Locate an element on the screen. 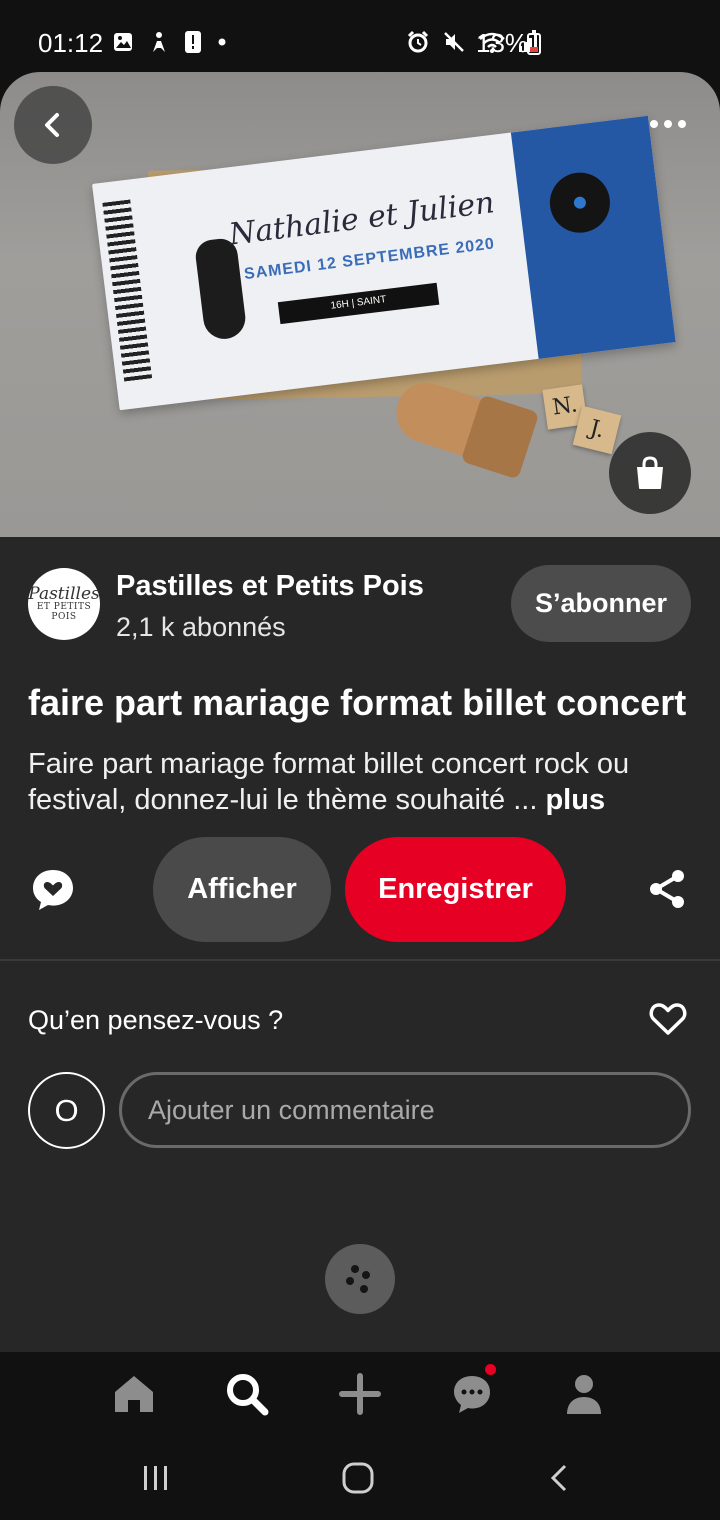  view-button: Afficher is located at coordinates (242, 889).